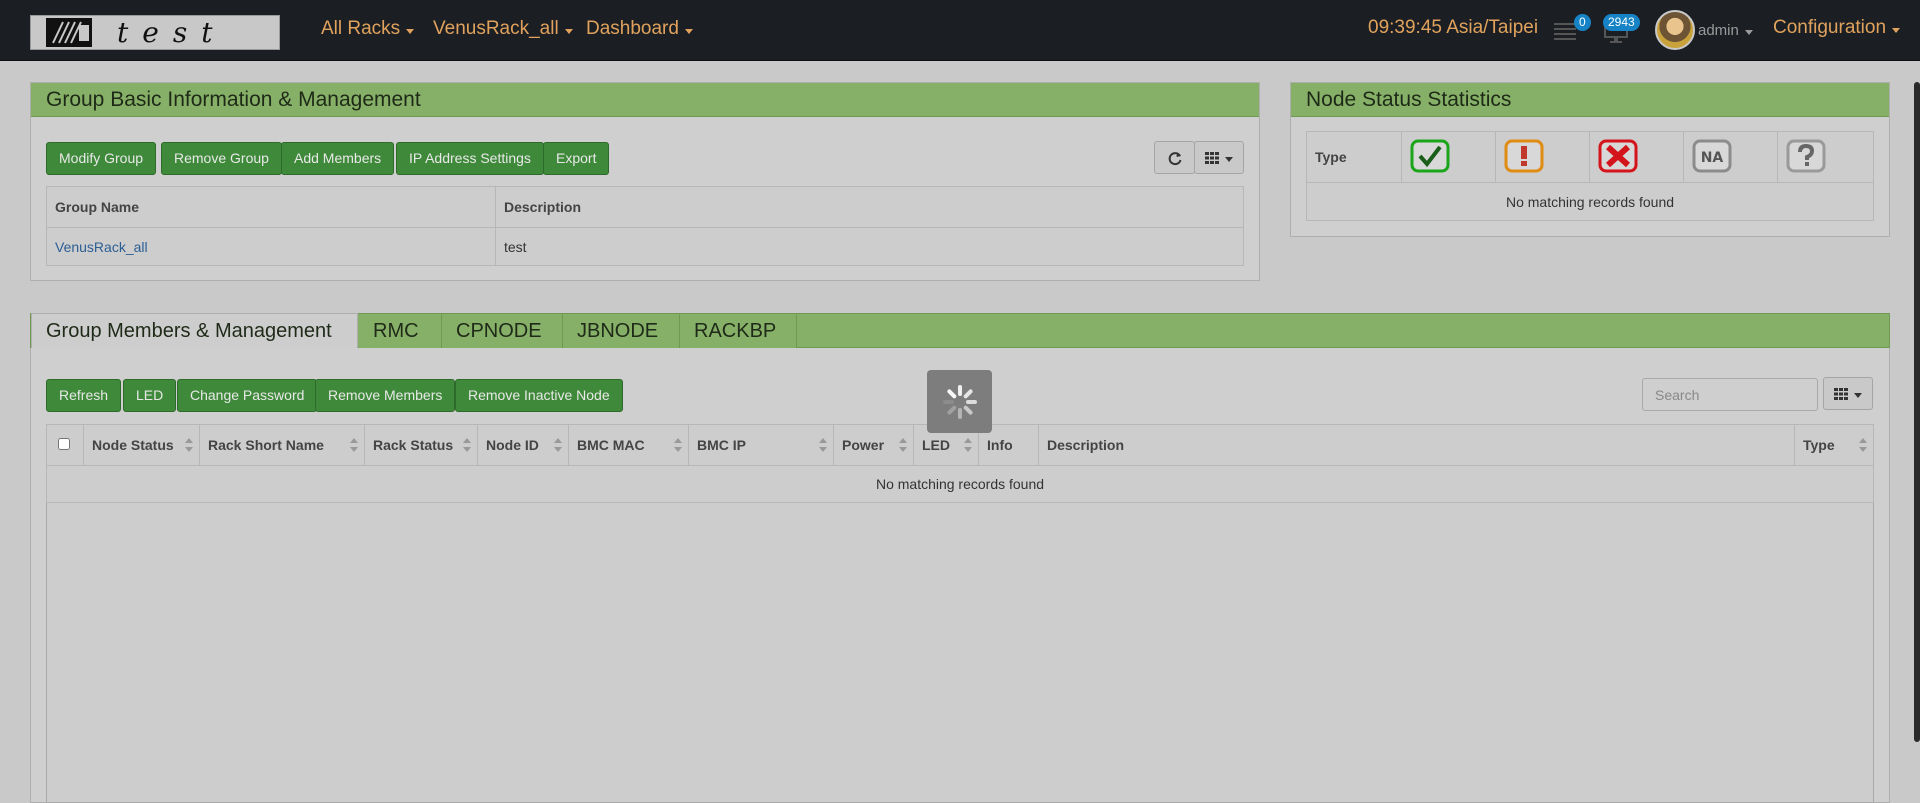  I want to click on configuration-menu: Configuration, so click(1837, 28).